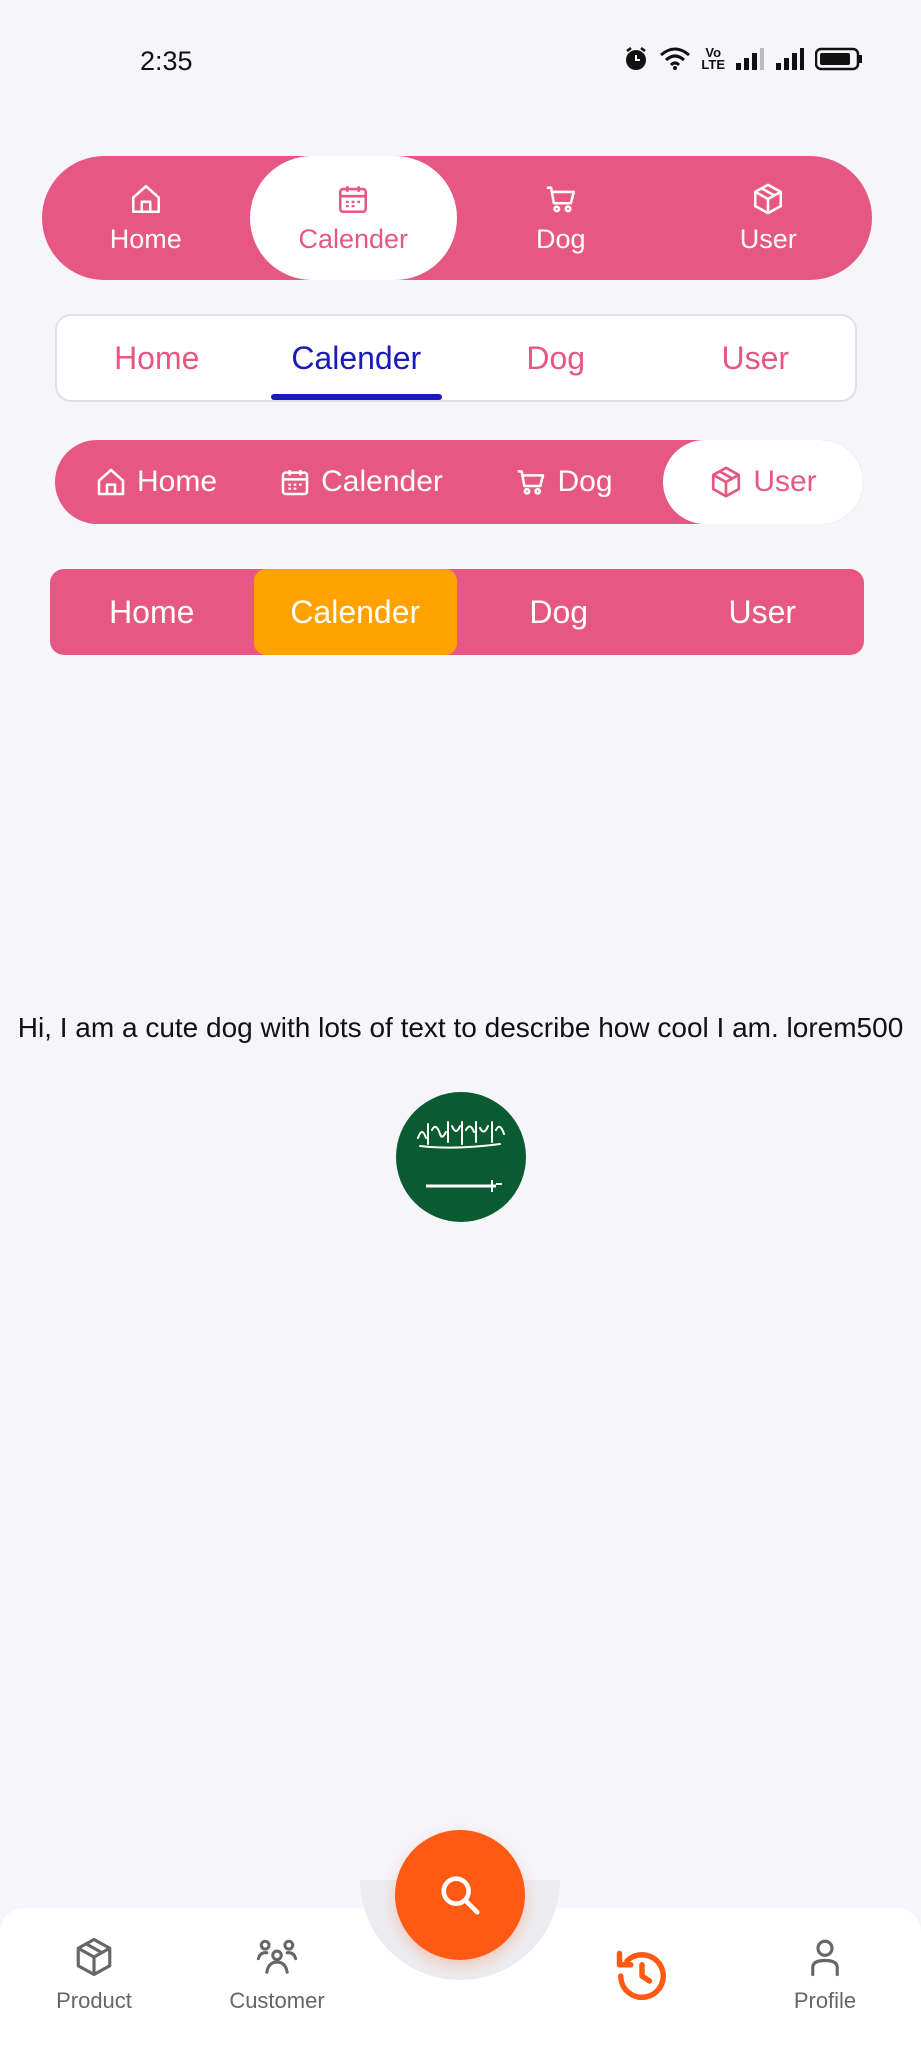 This screenshot has height=2048, width=921. What do you see at coordinates (277, 1975) in the screenshot?
I see `nav-customer: Customer` at bounding box center [277, 1975].